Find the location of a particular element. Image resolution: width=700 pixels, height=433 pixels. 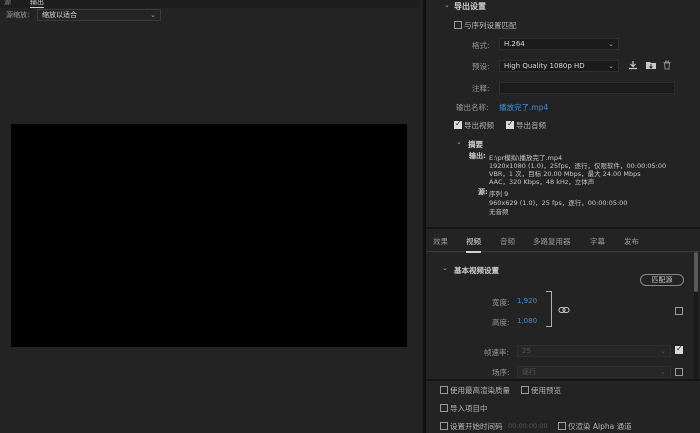

render-alpha-only-label: 仅渲染 Alpha 通道 is located at coordinates (600, 426).